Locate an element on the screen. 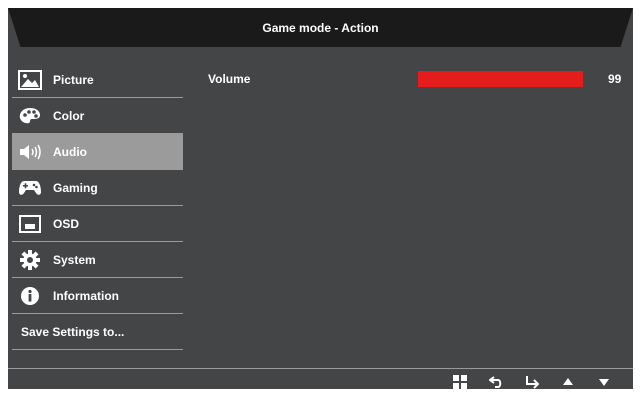 This screenshot has height=397, width=641. gear-icon is located at coordinates (30, 260).